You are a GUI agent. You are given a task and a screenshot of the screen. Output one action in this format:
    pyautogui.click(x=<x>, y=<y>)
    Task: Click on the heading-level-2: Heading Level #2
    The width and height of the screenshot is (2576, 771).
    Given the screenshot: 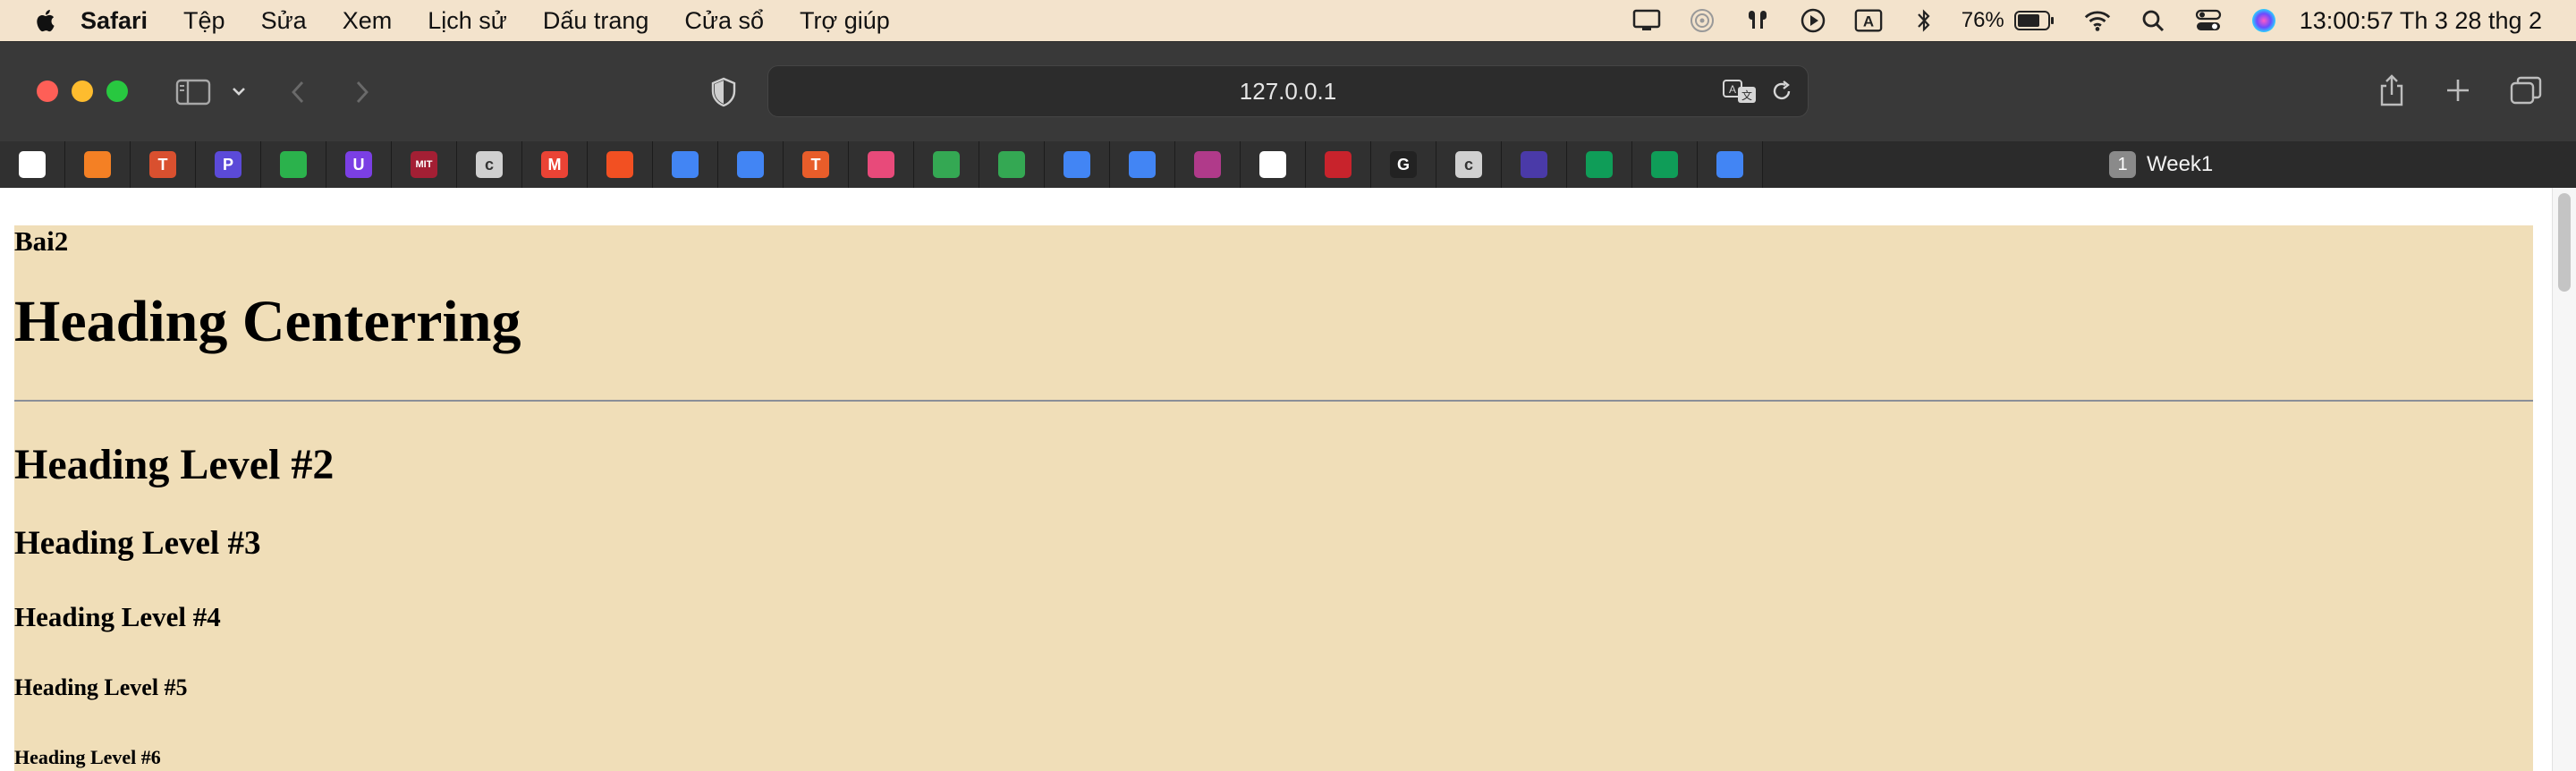 What is the action you would take?
    pyautogui.click(x=174, y=464)
    